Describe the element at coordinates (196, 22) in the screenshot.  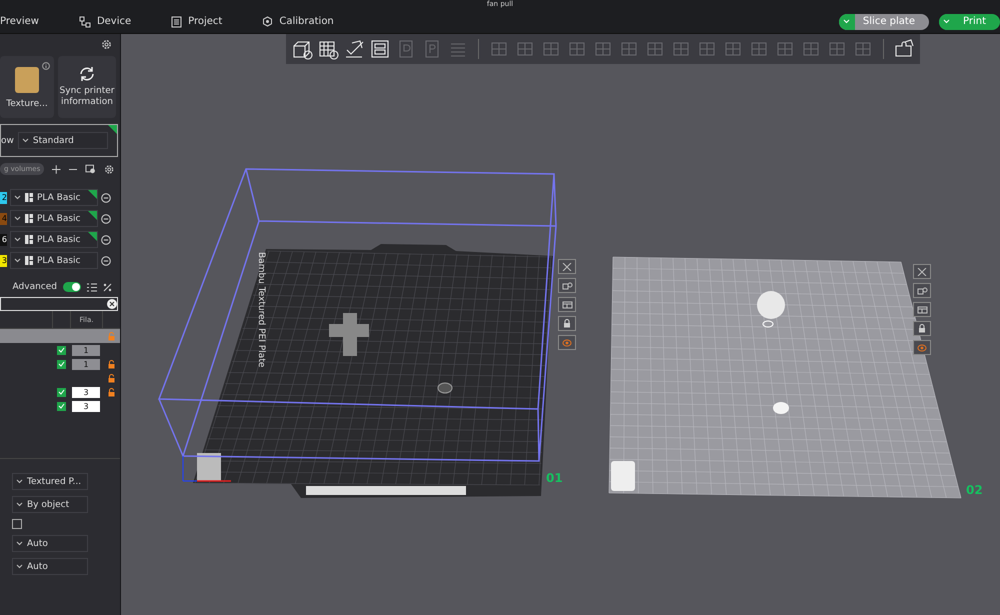
I see `menu-tab: Project` at that location.